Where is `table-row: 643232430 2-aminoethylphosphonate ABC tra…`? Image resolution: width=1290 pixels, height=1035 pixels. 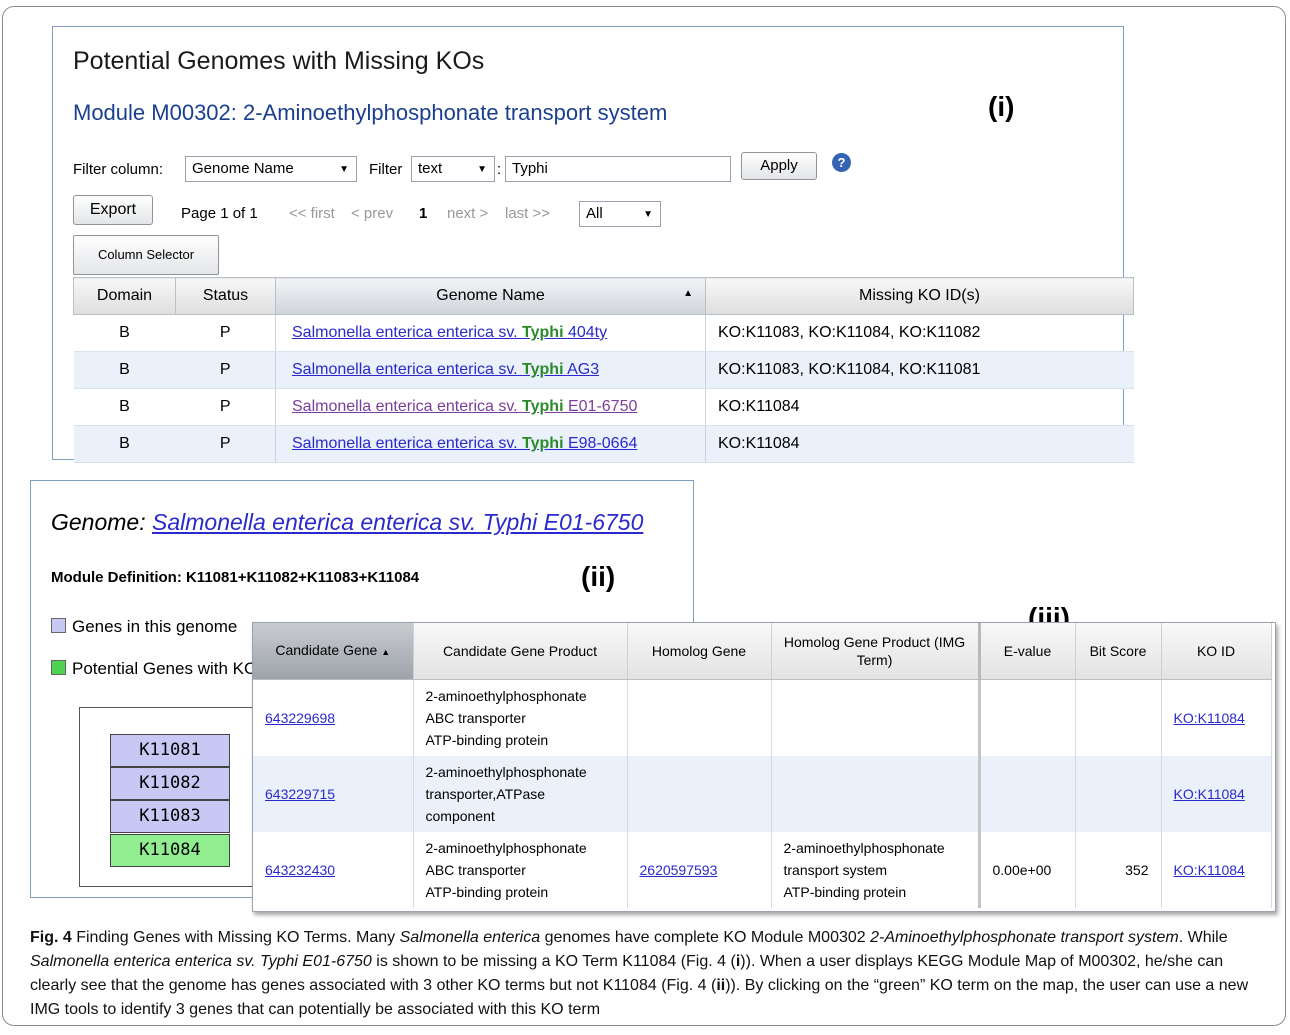
table-row: 643232430 2-aminoethylphosphonate ABC tra… is located at coordinates (762, 870).